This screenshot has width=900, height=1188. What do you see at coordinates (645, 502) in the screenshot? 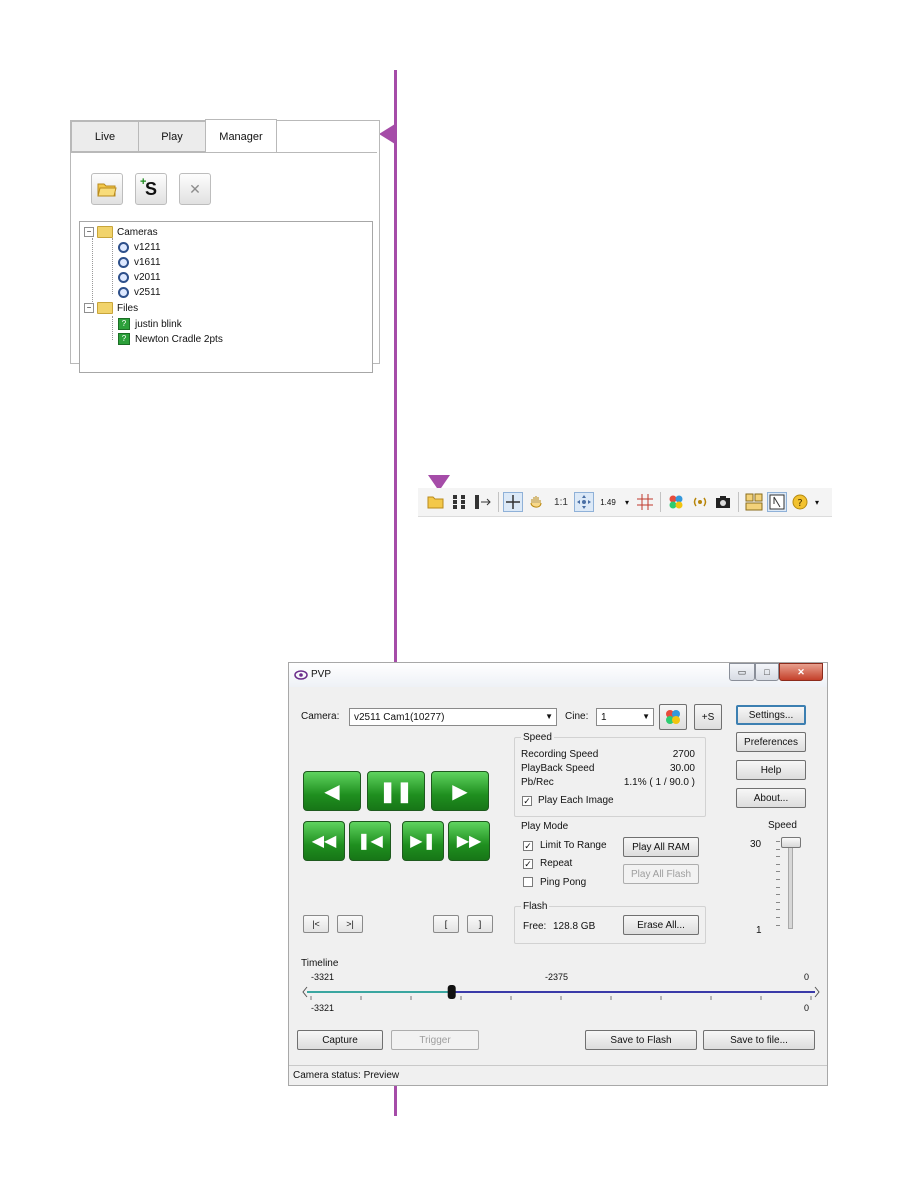
I see `grid-overlay-button` at bounding box center [645, 502].